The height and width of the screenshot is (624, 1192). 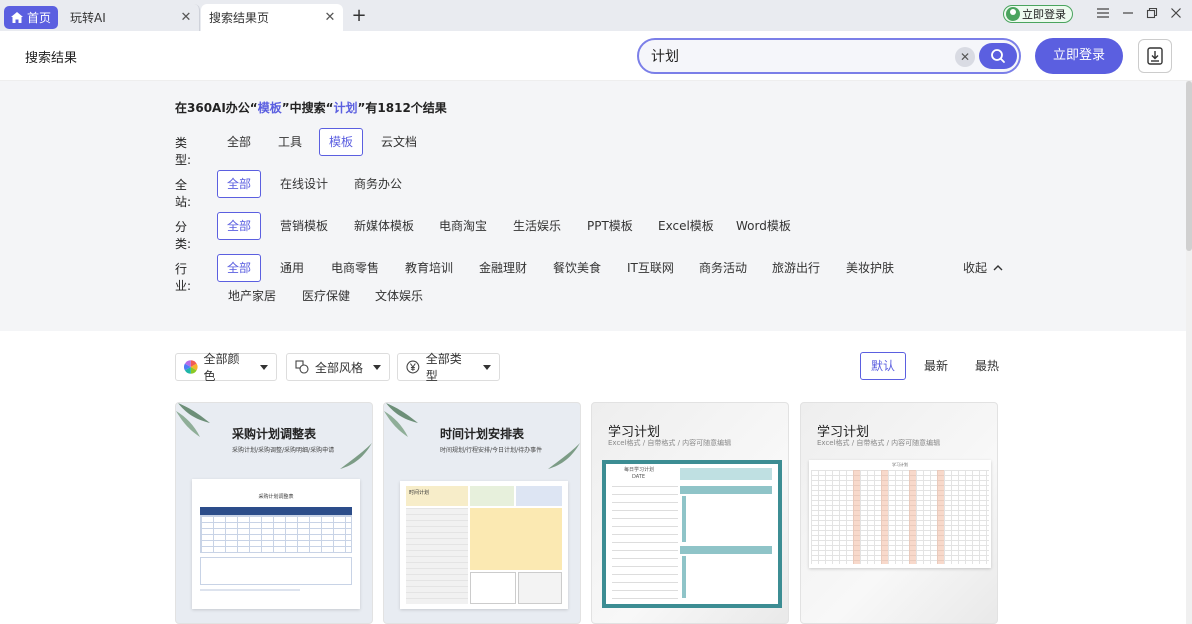 I want to click on preview-title: 采购计划调整表, so click(x=276, y=497).